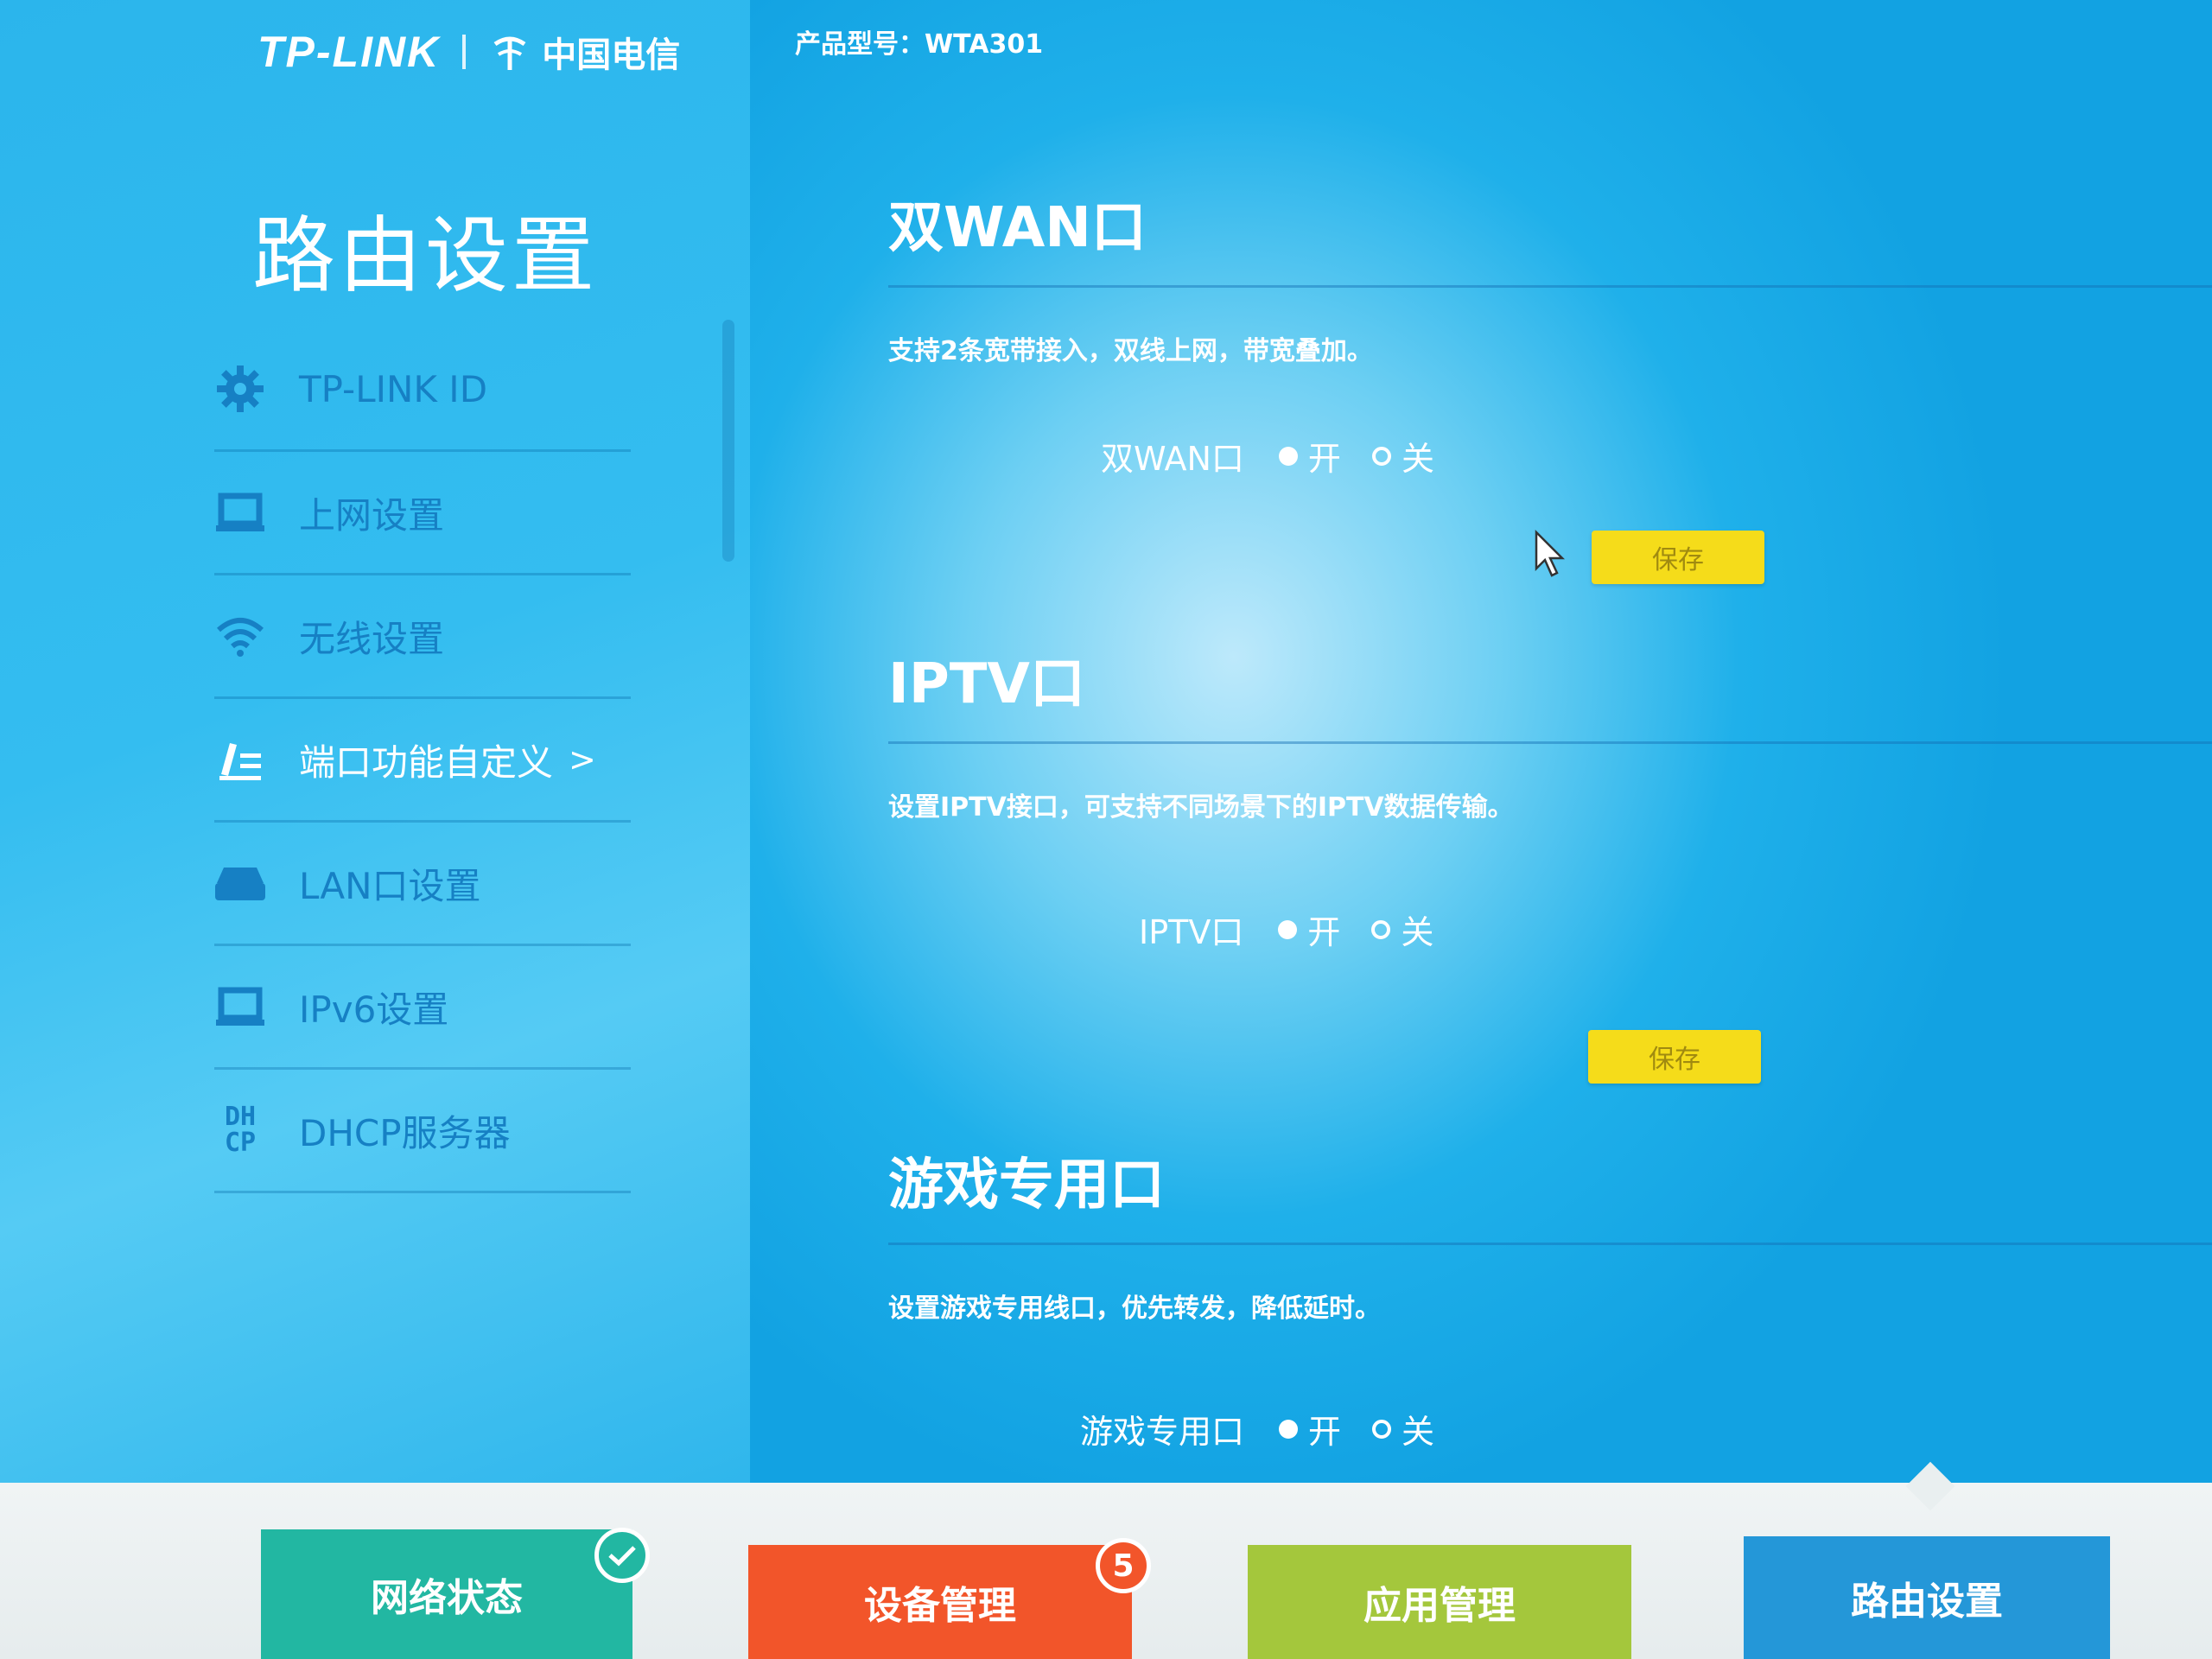 The width and height of the screenshot is (2212, 1659). I want to click on iptv-on-radio: 开, so click(1309, 929).